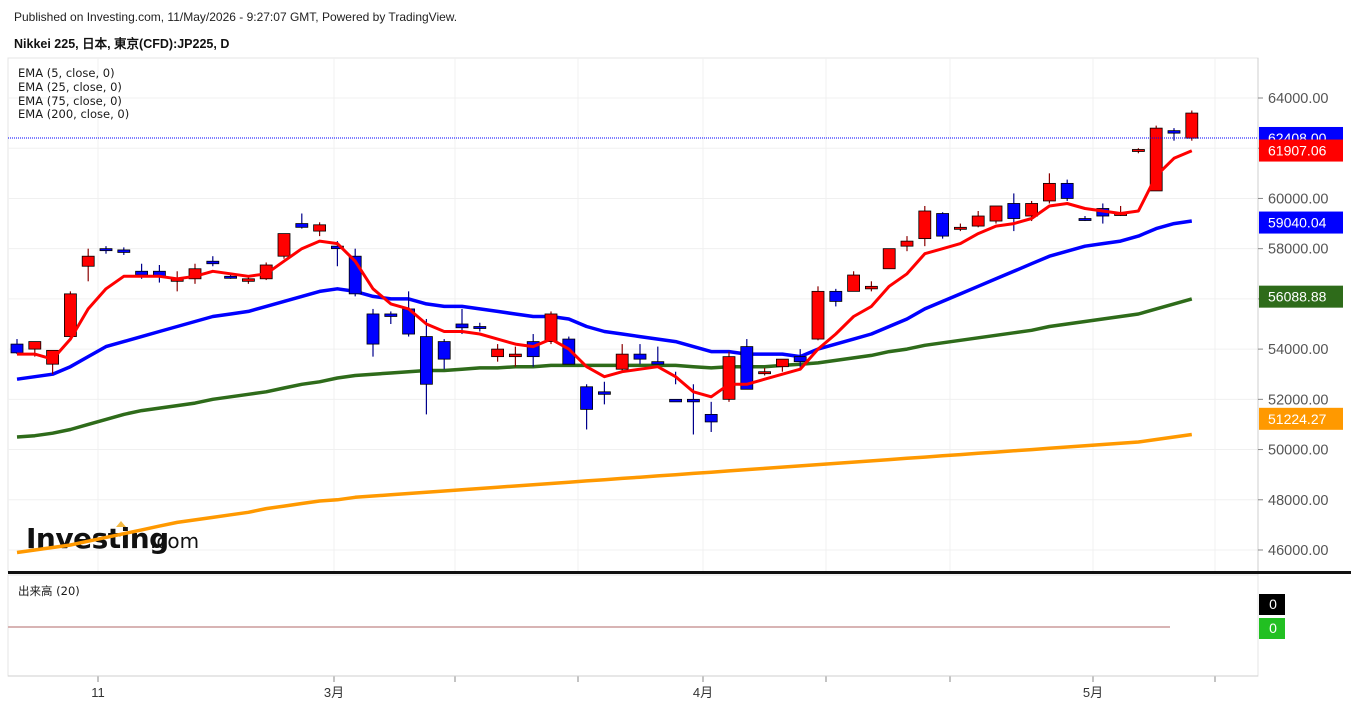 Image resolution: width=1351 pixels, height=708 pixels. Describe the element at coordinates (1297, 297) in the screenshot. I see `value-tag-label: 56088.88` at that location.